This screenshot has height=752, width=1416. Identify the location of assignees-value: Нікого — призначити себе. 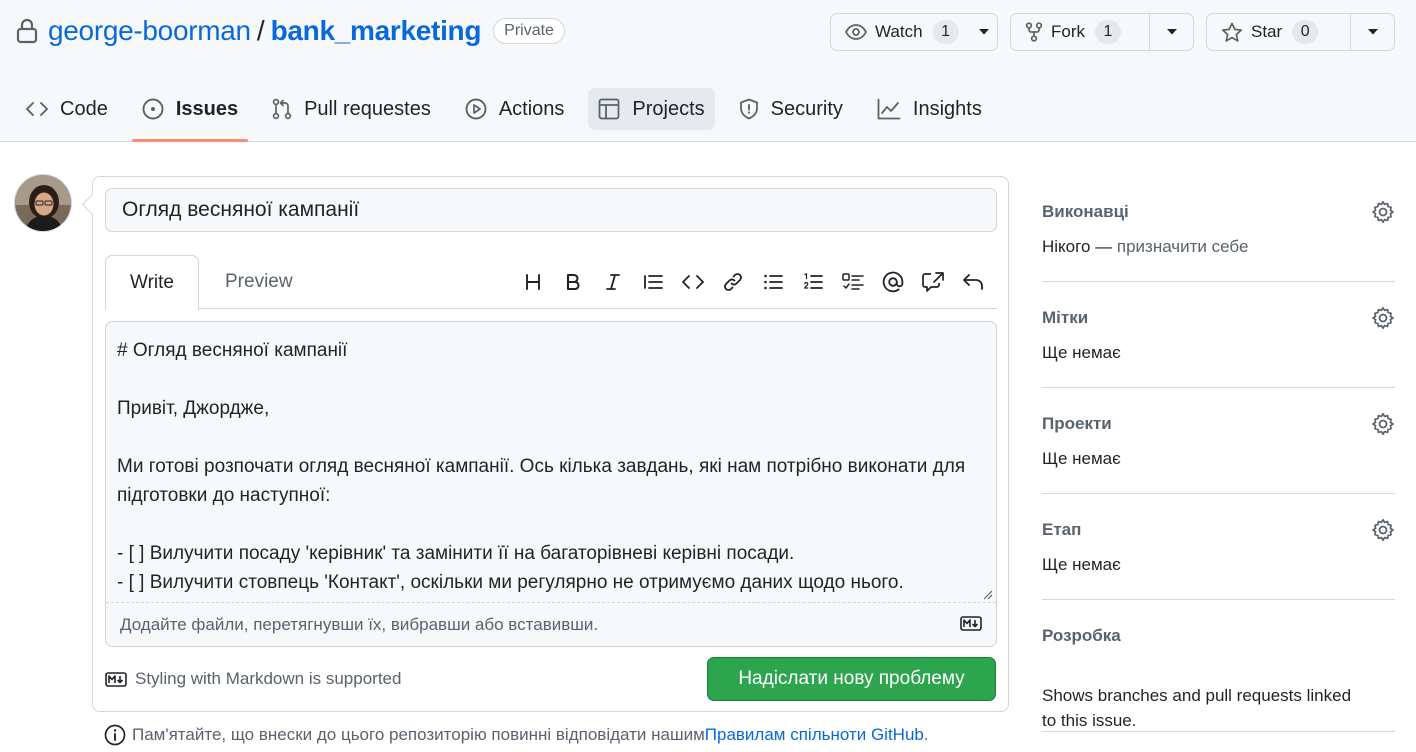
(1145, 247).